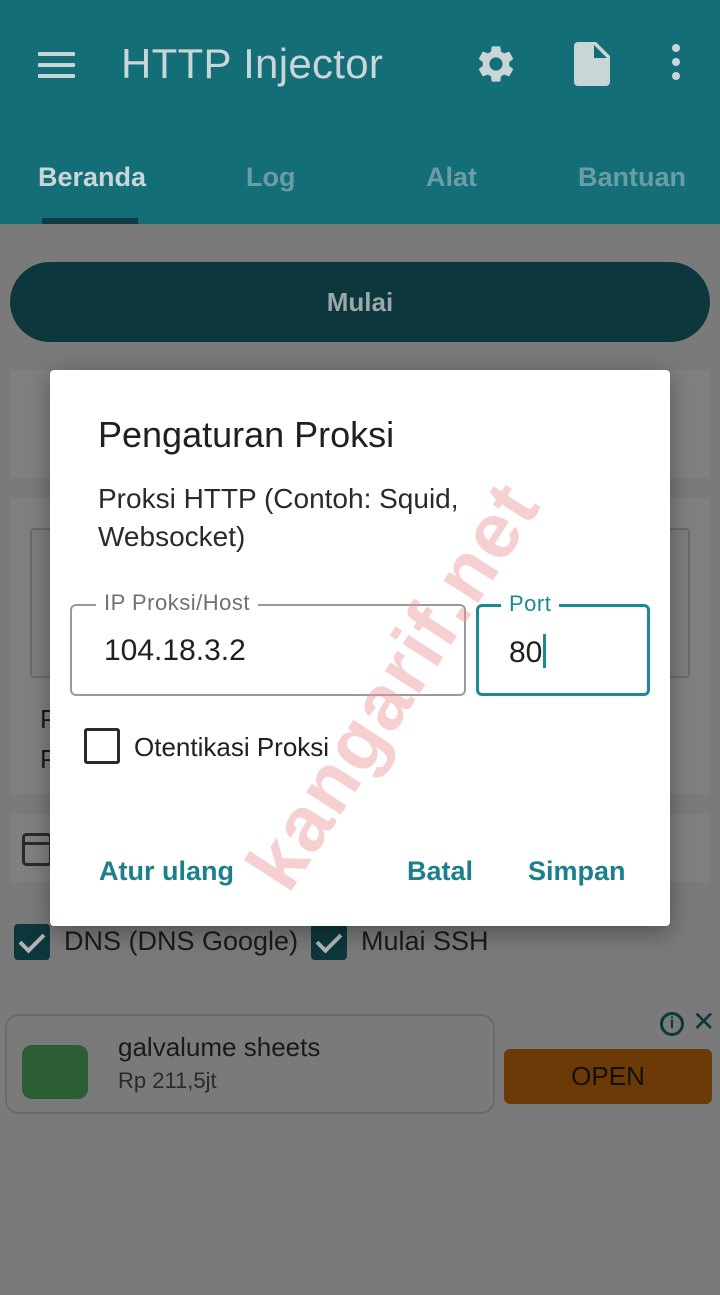 The image size is (720, 1295). I want to click on proxy-host-input: 104.18.3.2, so click(175, 651).